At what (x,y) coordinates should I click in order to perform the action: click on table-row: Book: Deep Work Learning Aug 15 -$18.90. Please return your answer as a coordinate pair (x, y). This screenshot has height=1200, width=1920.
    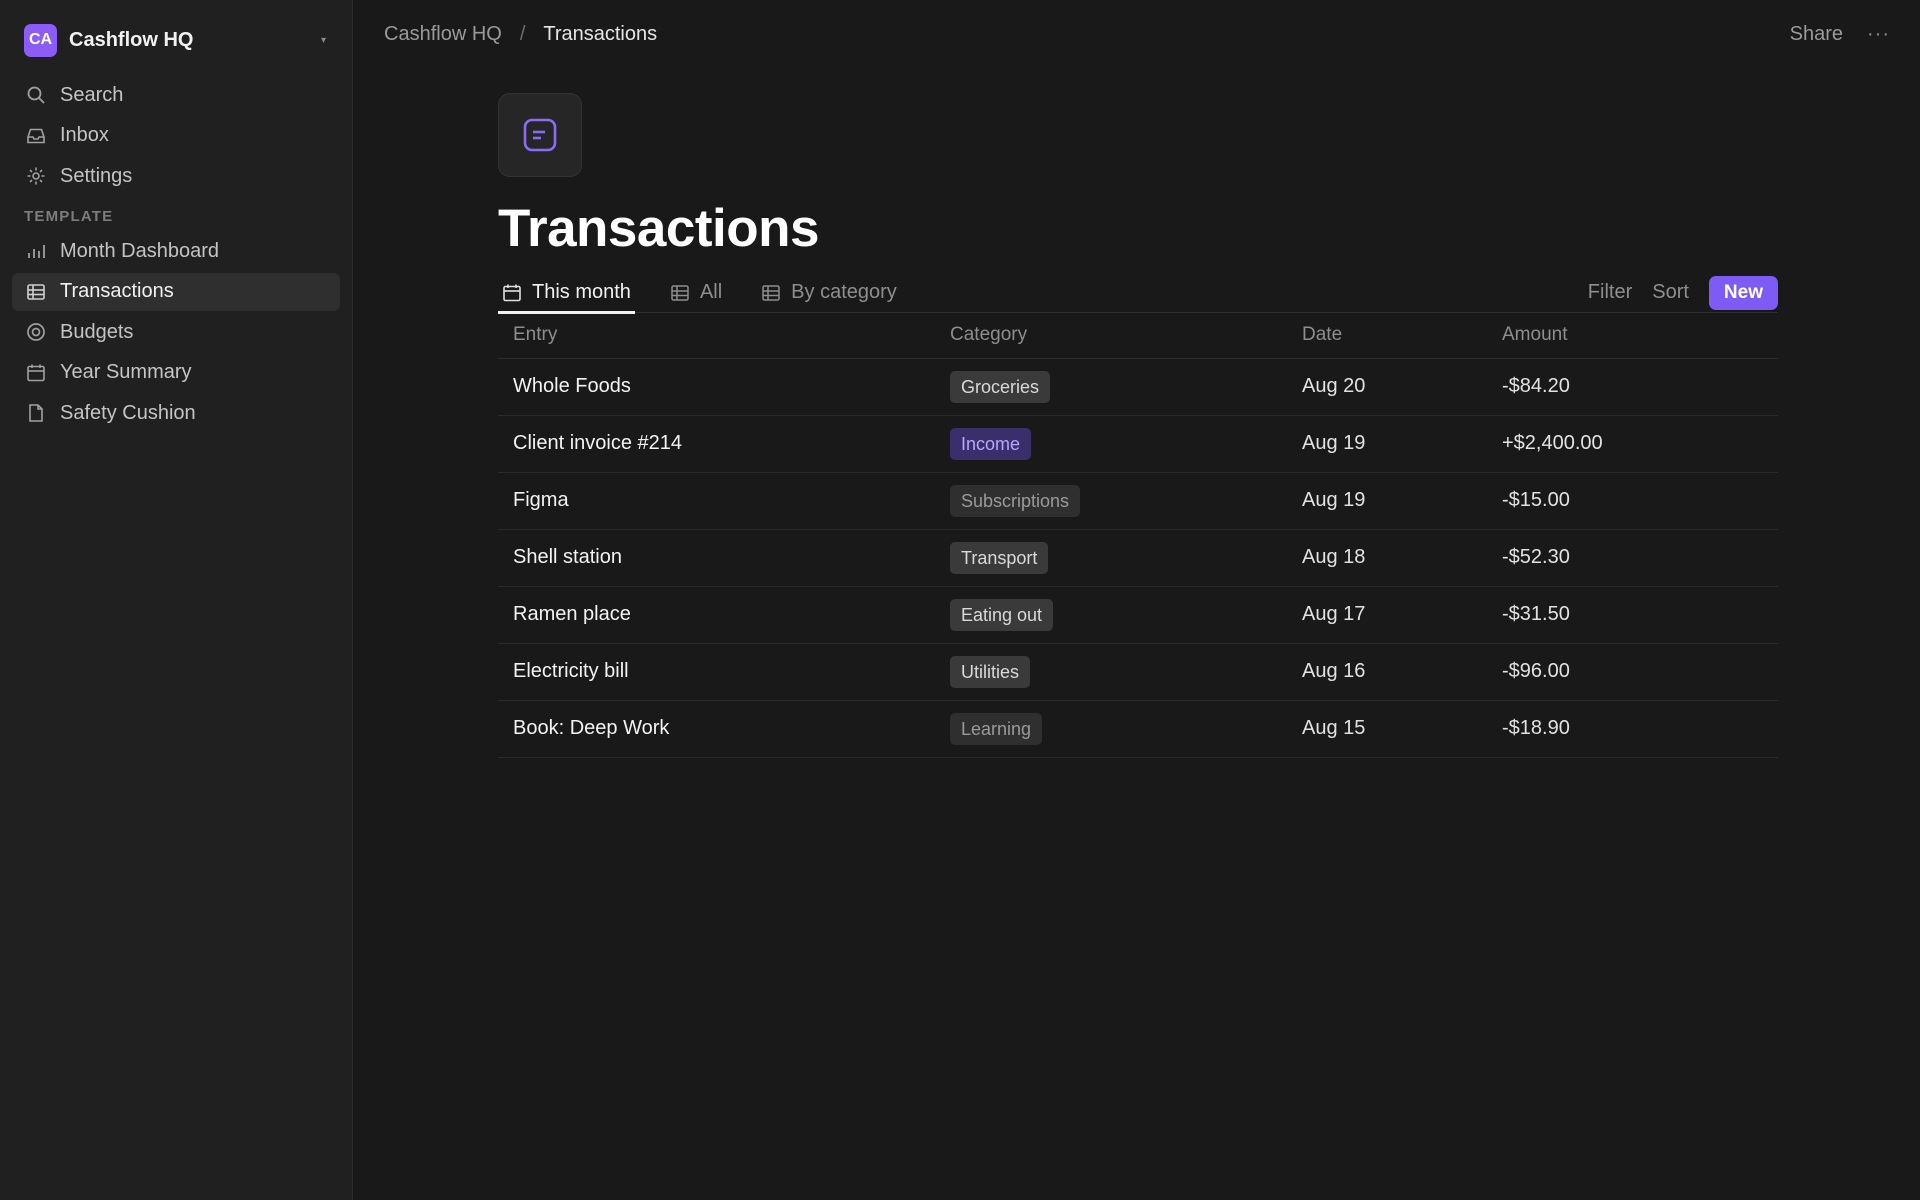
    Looking at the image, I should click on (1138, 729).